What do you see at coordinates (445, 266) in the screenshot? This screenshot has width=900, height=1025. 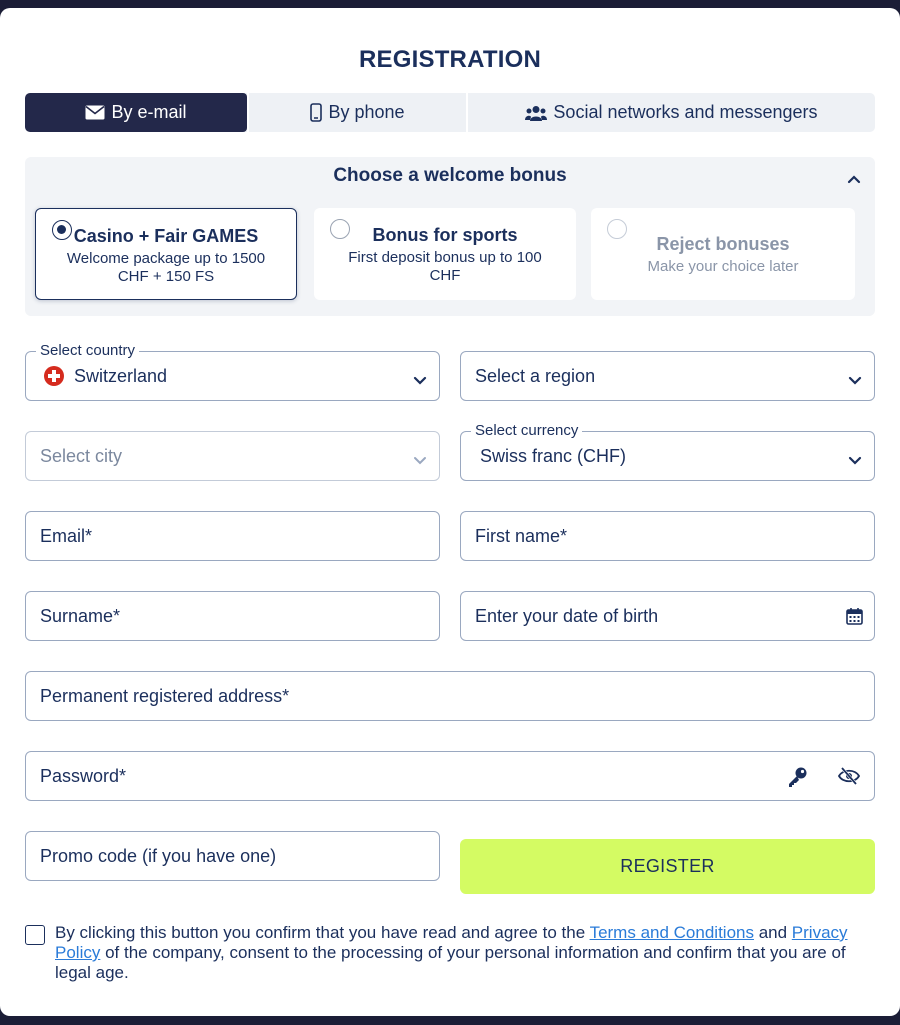 I see `bonus-option-description: First deposit bonus up to 100 CHF` at bounding box center [445, 266].